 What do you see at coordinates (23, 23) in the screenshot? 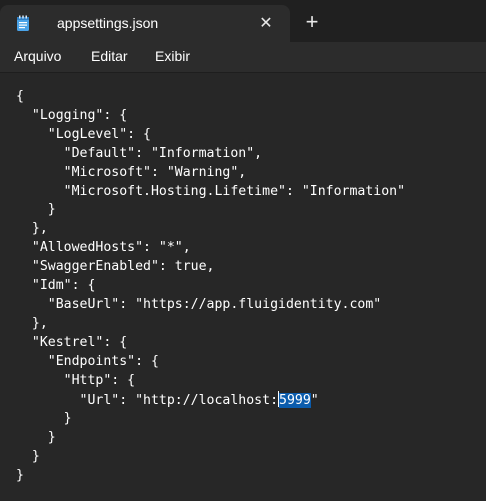
I see `notepad-icon` at bounding box center [23, 23].